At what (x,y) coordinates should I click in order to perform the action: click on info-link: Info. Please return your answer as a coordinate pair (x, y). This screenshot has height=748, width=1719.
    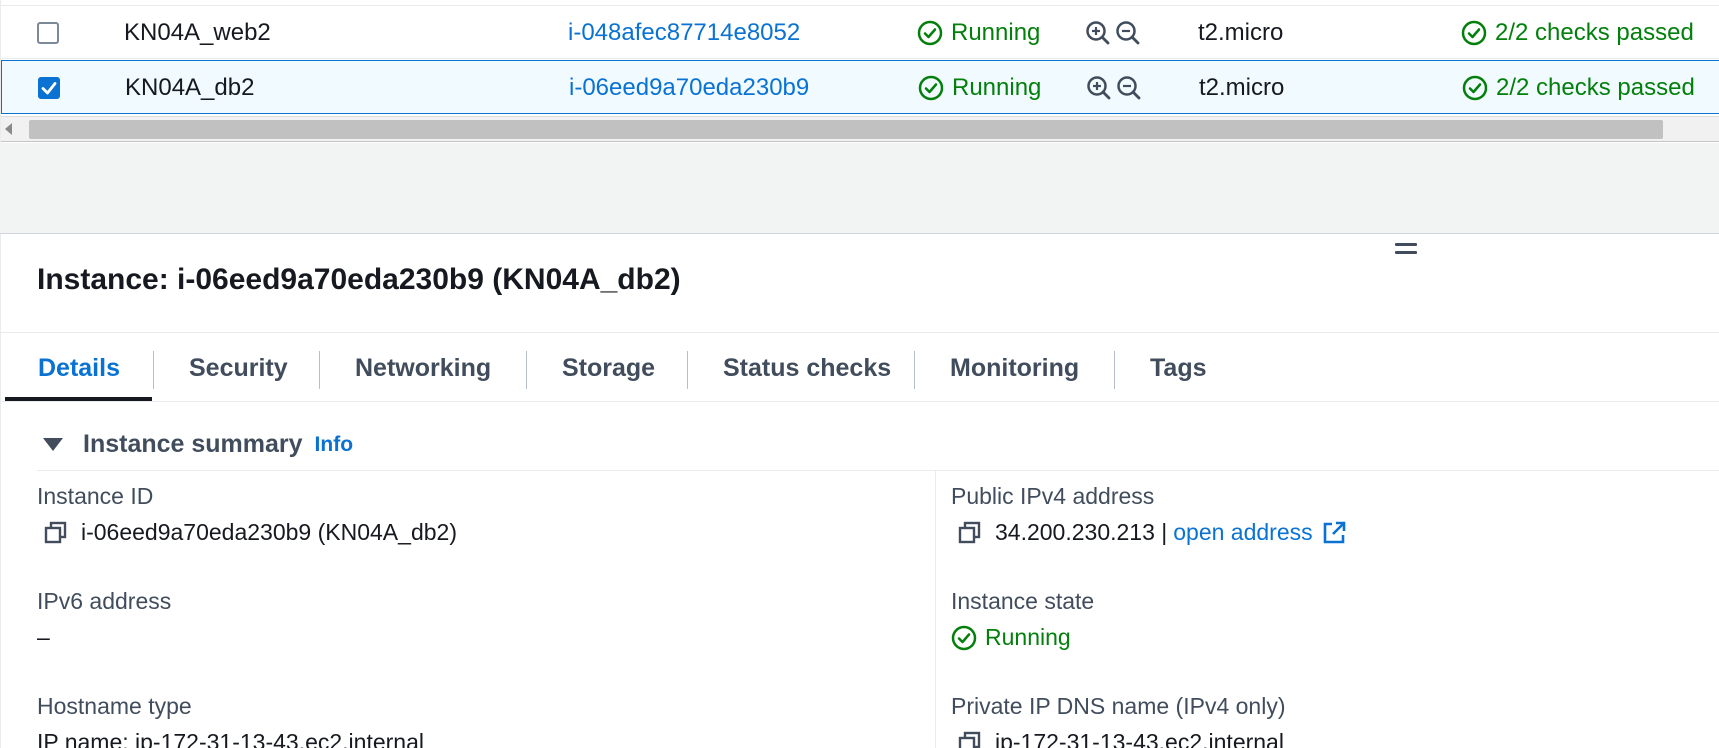
    Looking at the image, I should click on (334, 445).